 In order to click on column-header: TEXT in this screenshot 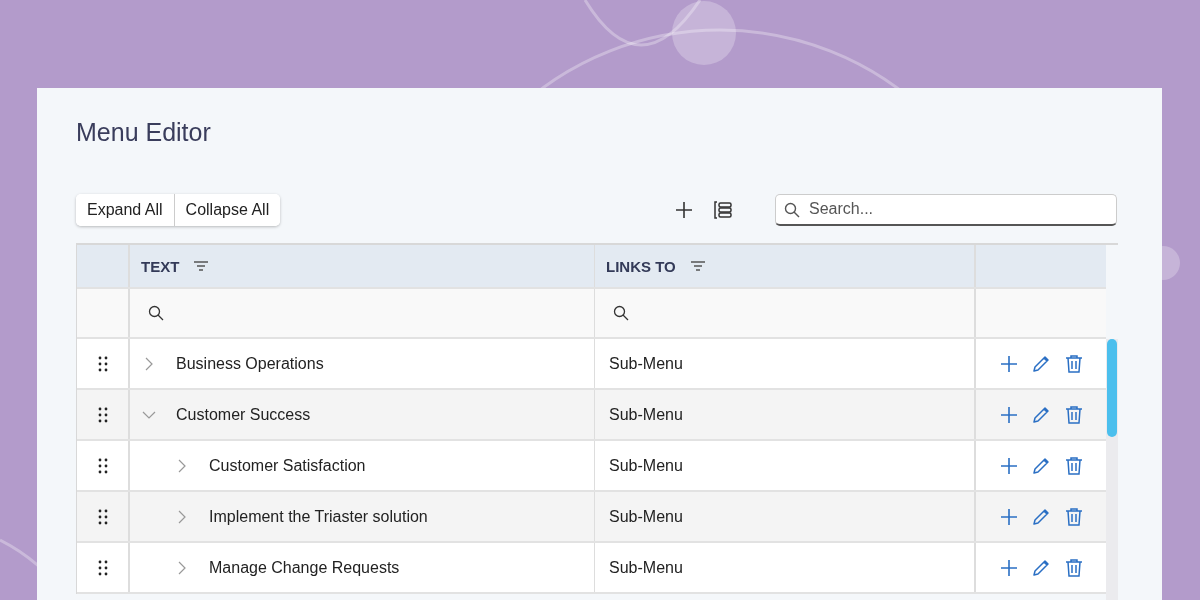, I will do `click(362, 266)`.